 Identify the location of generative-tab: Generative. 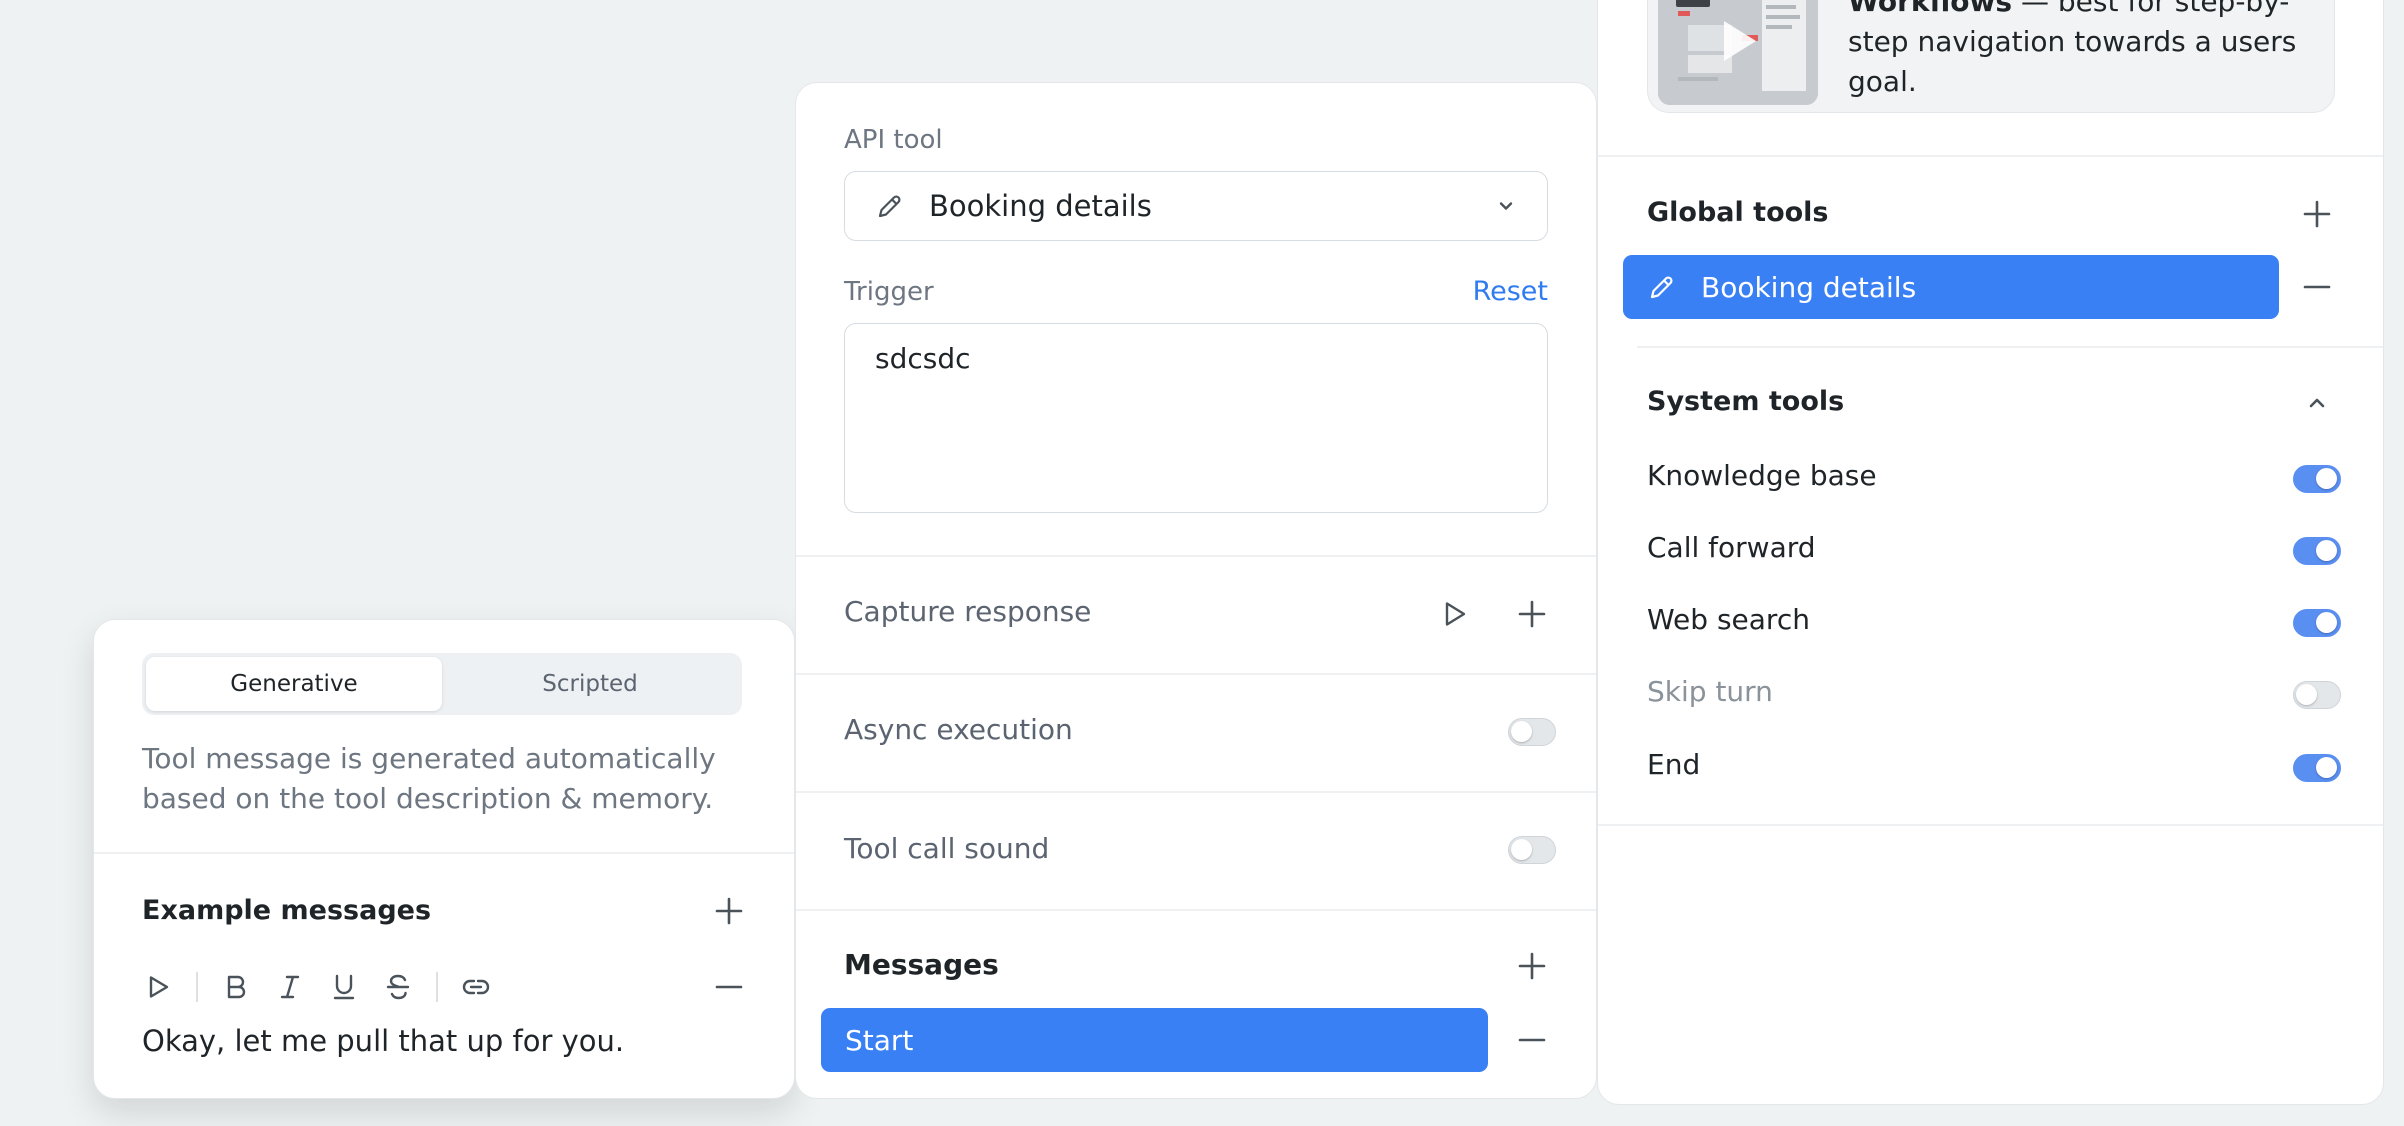
(294, 684).